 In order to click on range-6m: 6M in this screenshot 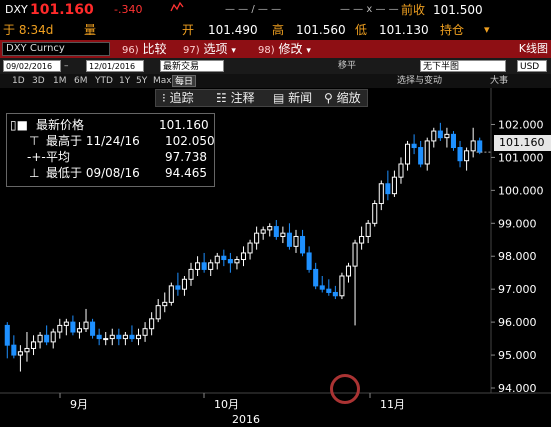, I will do `click(81, 81)`.